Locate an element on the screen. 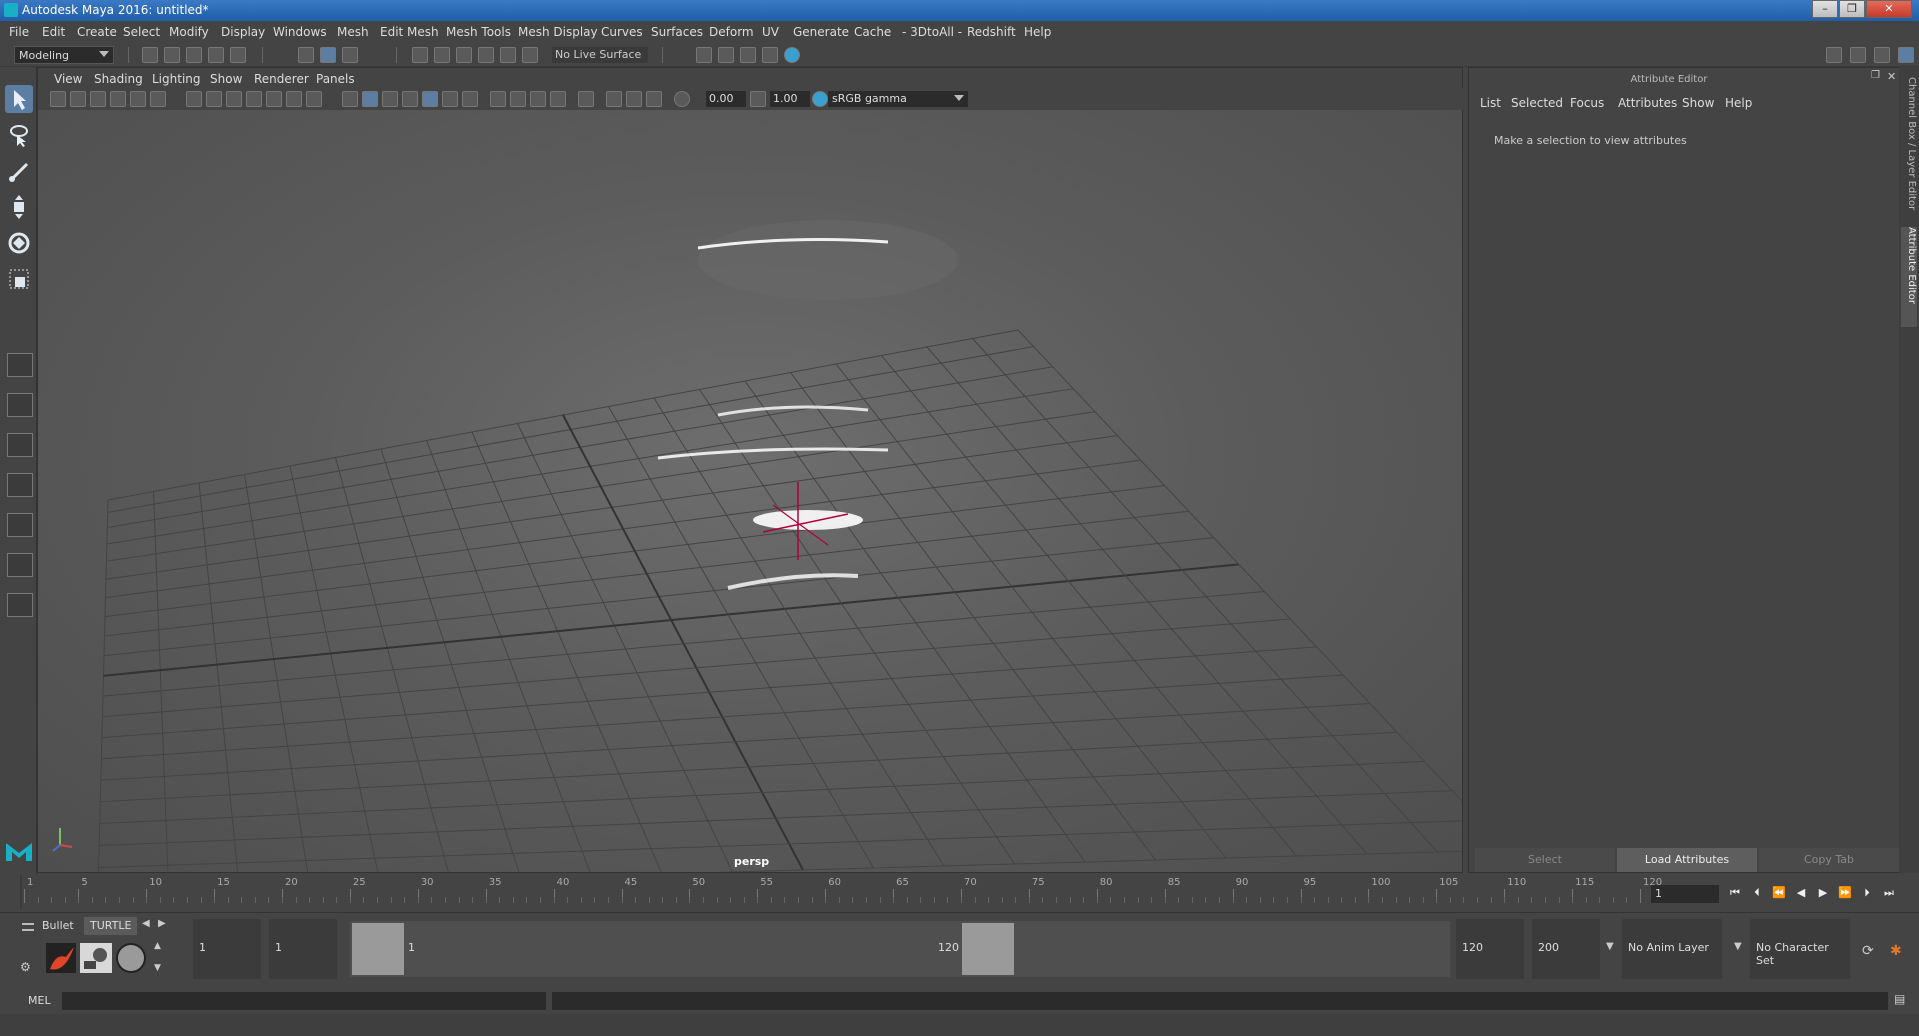  xray-active-components-icon is located at coordinates (634, 99).